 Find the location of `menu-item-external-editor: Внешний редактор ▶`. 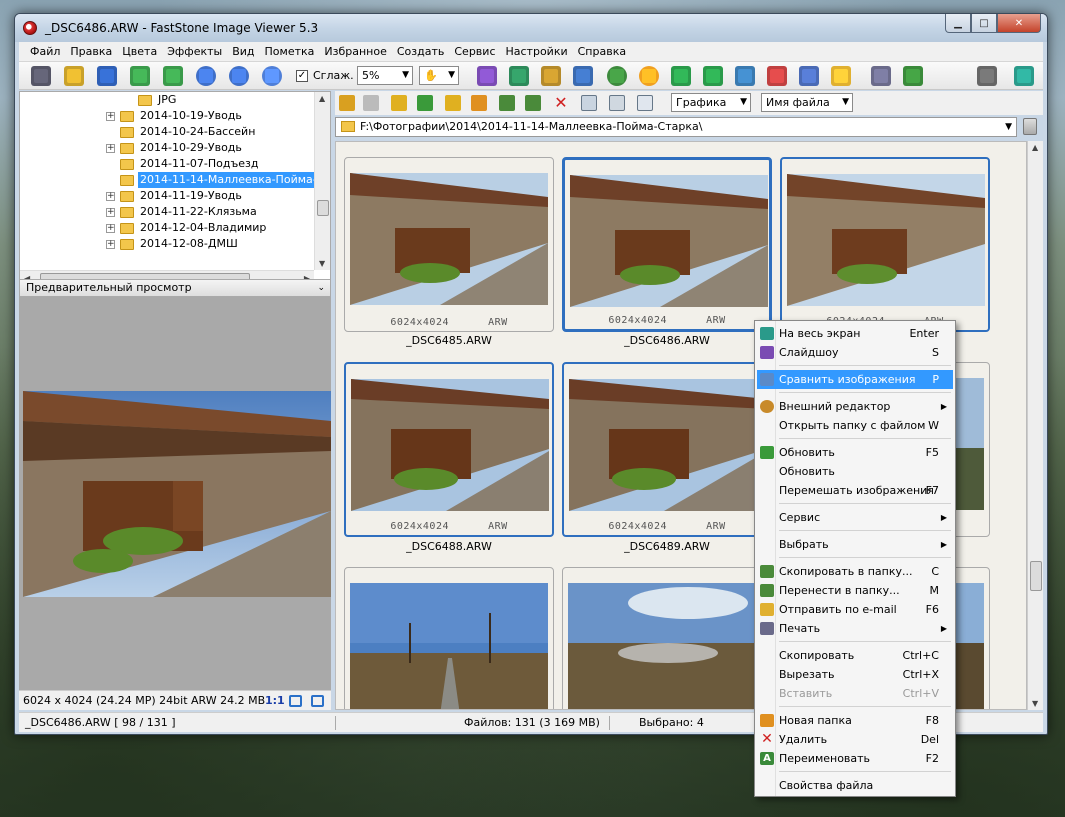

menu-item-external-editor: Внешний редактор ▶ is located at coordinates (855, 406).